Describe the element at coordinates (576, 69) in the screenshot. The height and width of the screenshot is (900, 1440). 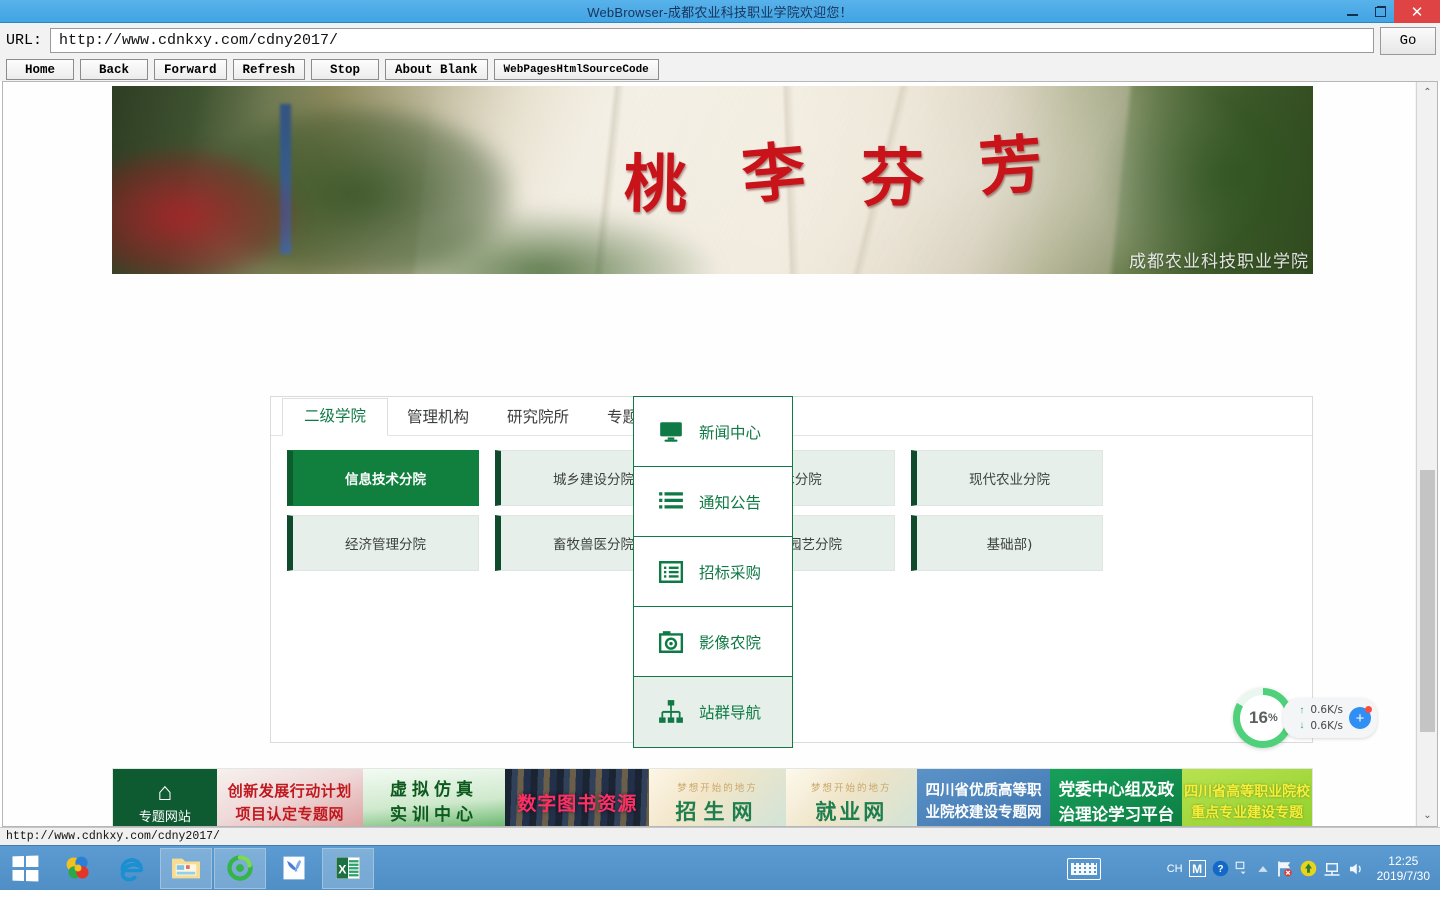
I see `view-source-button: WebPagesHtmlSourceCode` at that location.